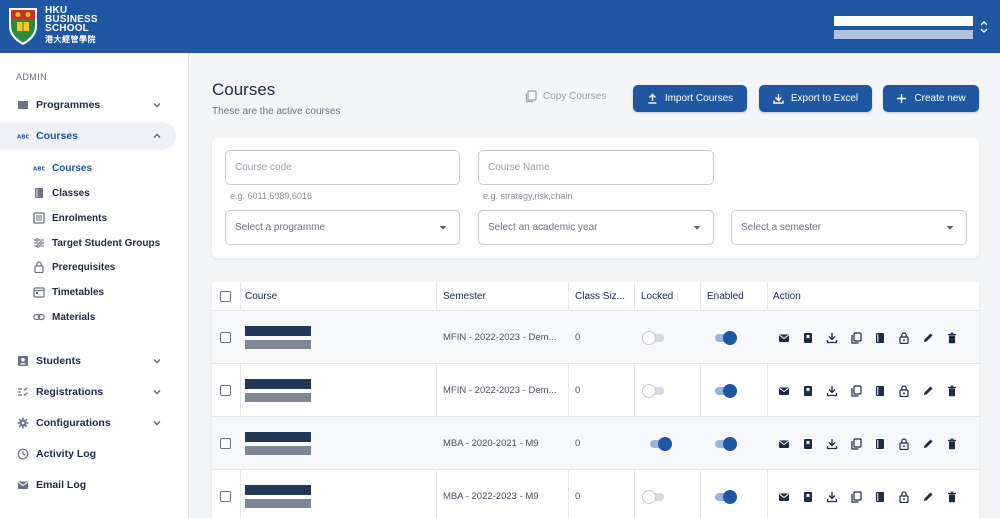 The image size is (1000, 518). I want to click on sidebar-item-programmes: Programmes, so click(88, 105).